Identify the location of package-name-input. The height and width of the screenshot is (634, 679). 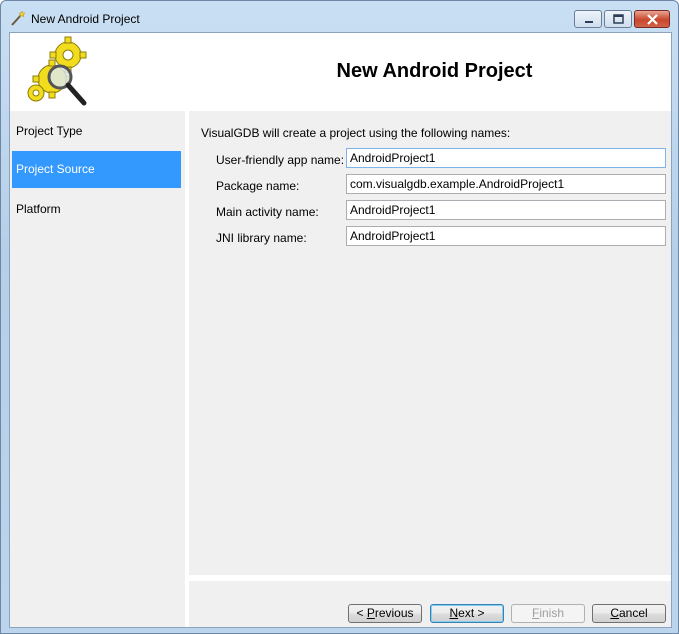
(506, 184).